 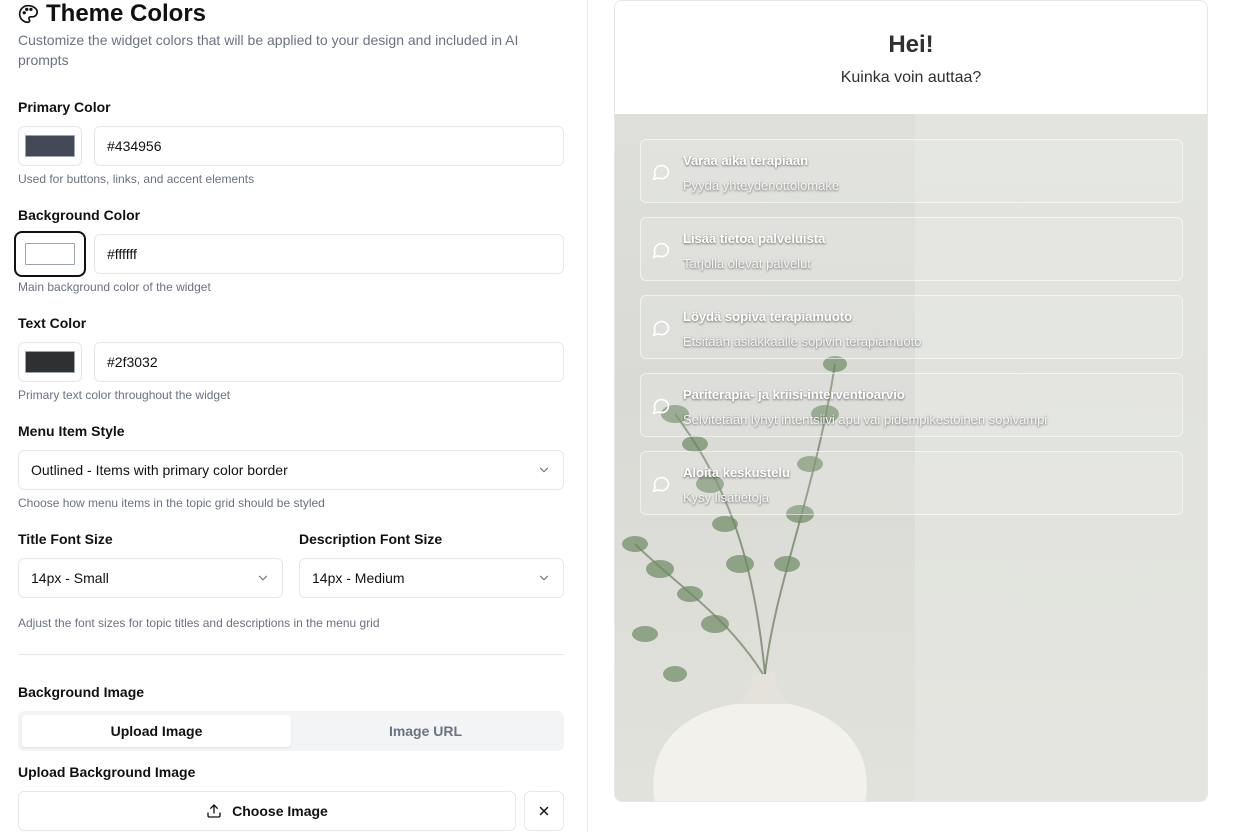 What do you see at coordinates (425, 731) in the screenshot?
I see `tab-image-url: Image URL` at bounding box center [425, 731].